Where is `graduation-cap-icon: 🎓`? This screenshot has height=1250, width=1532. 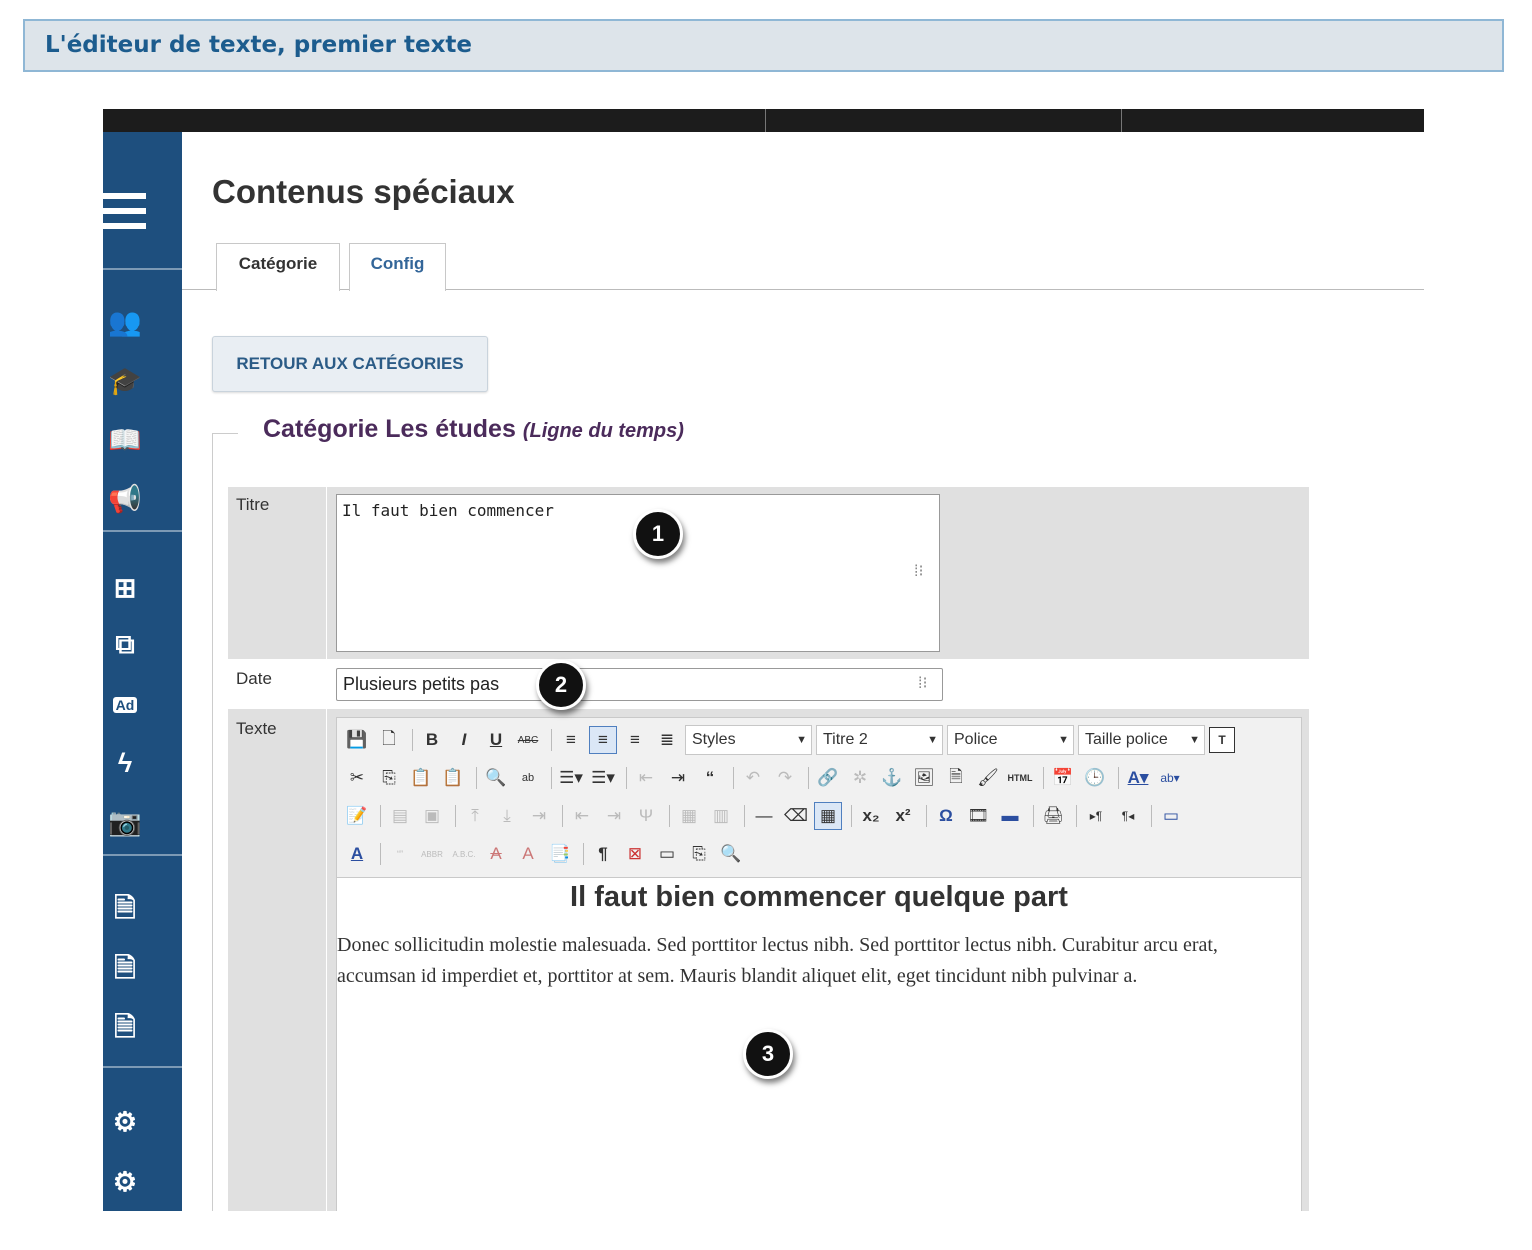 graduation-cap-icon: 🎓 is located at coordinates (125, 381).